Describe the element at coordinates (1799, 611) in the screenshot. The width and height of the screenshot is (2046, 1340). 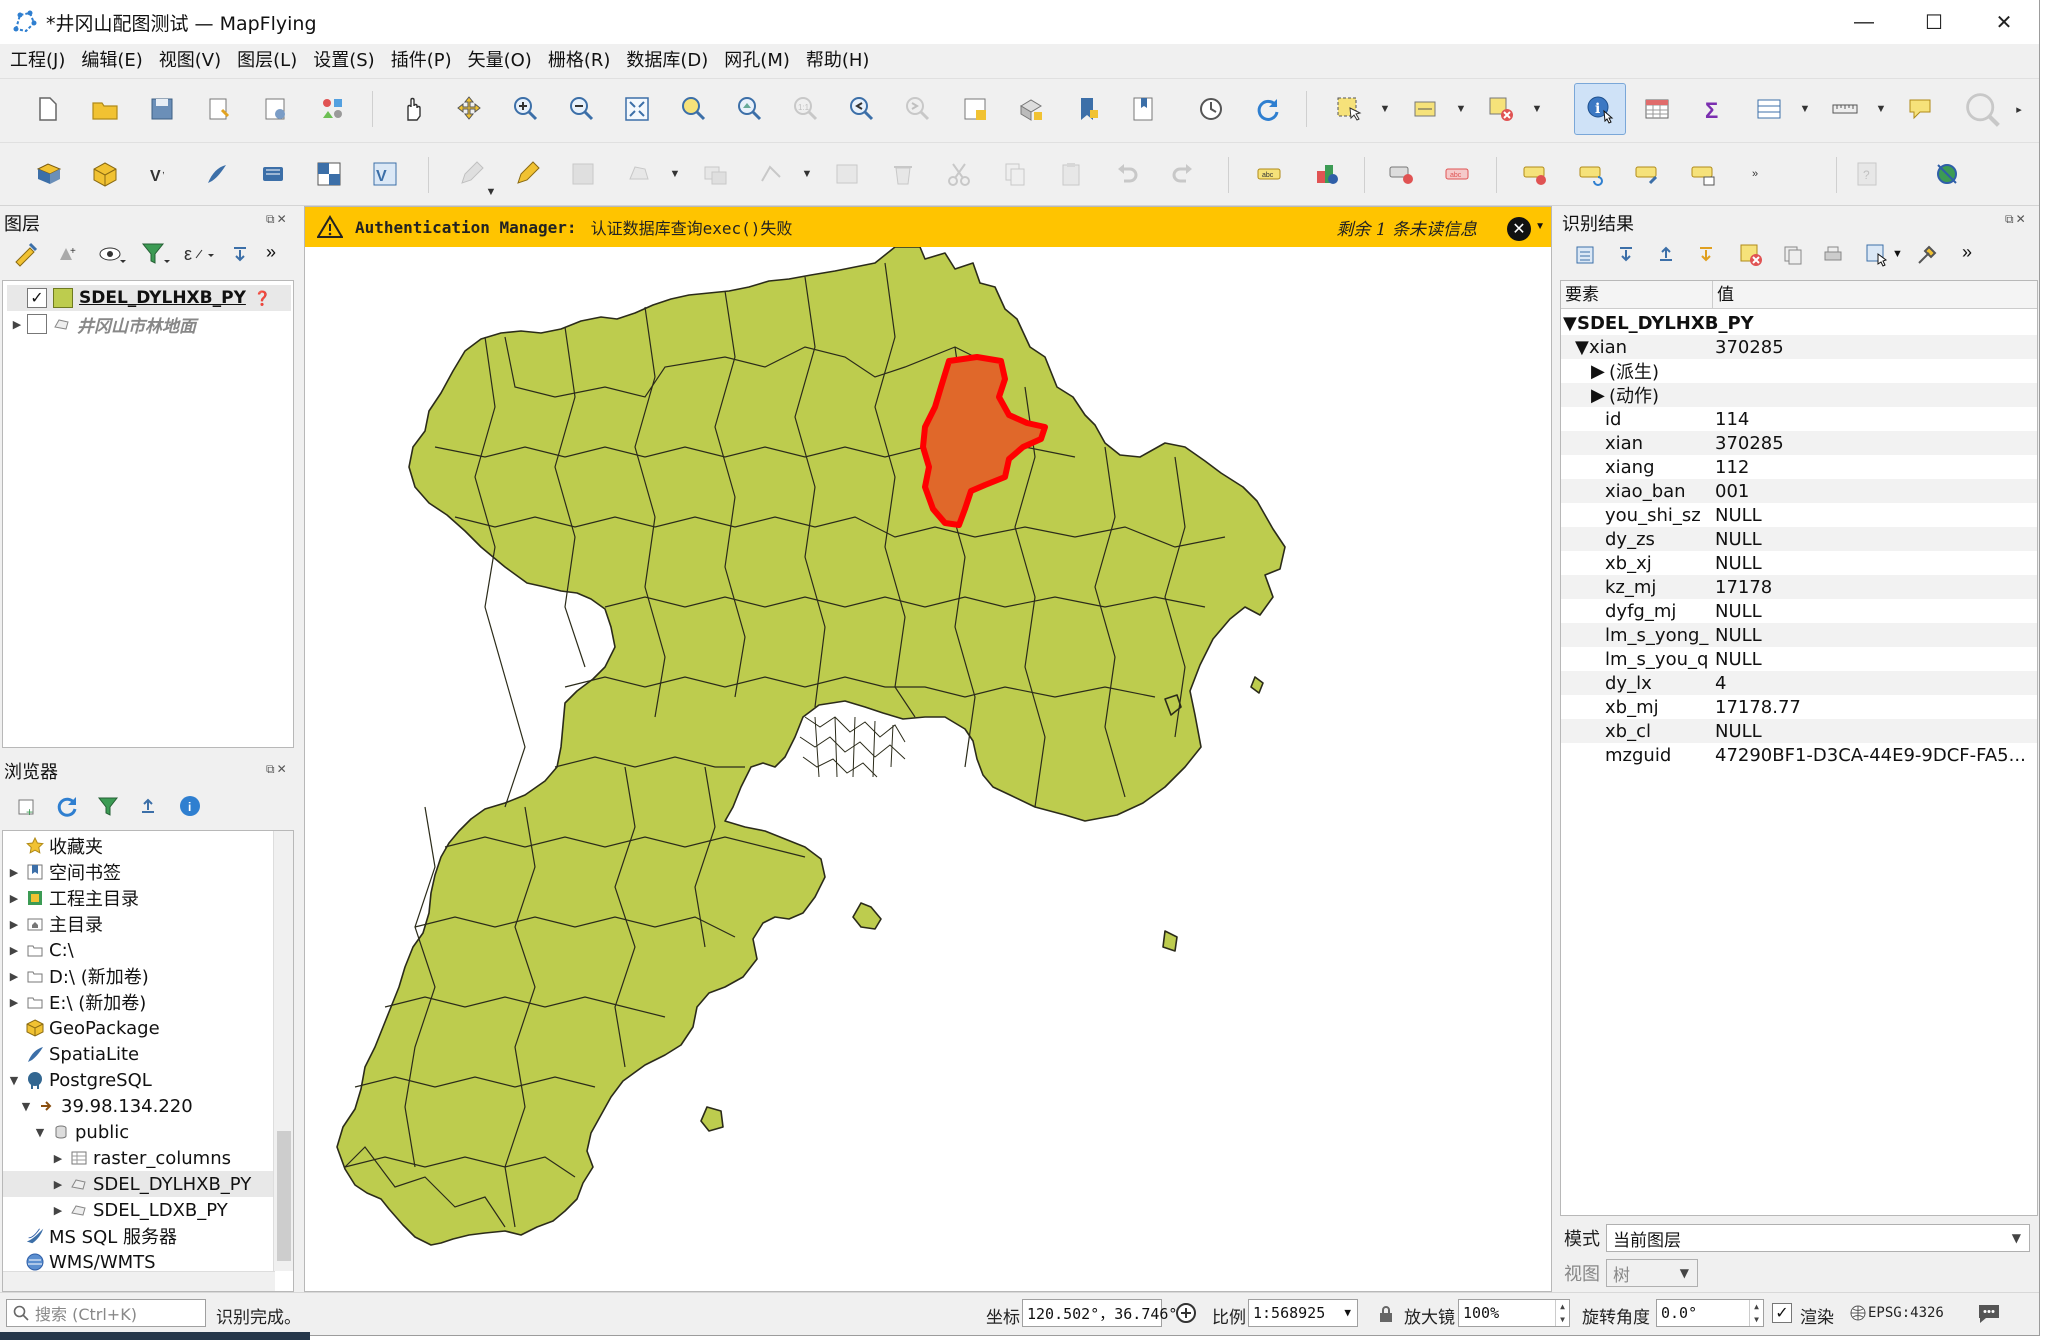
I see `attribute-row: dyfg_mj NULL` at that location.